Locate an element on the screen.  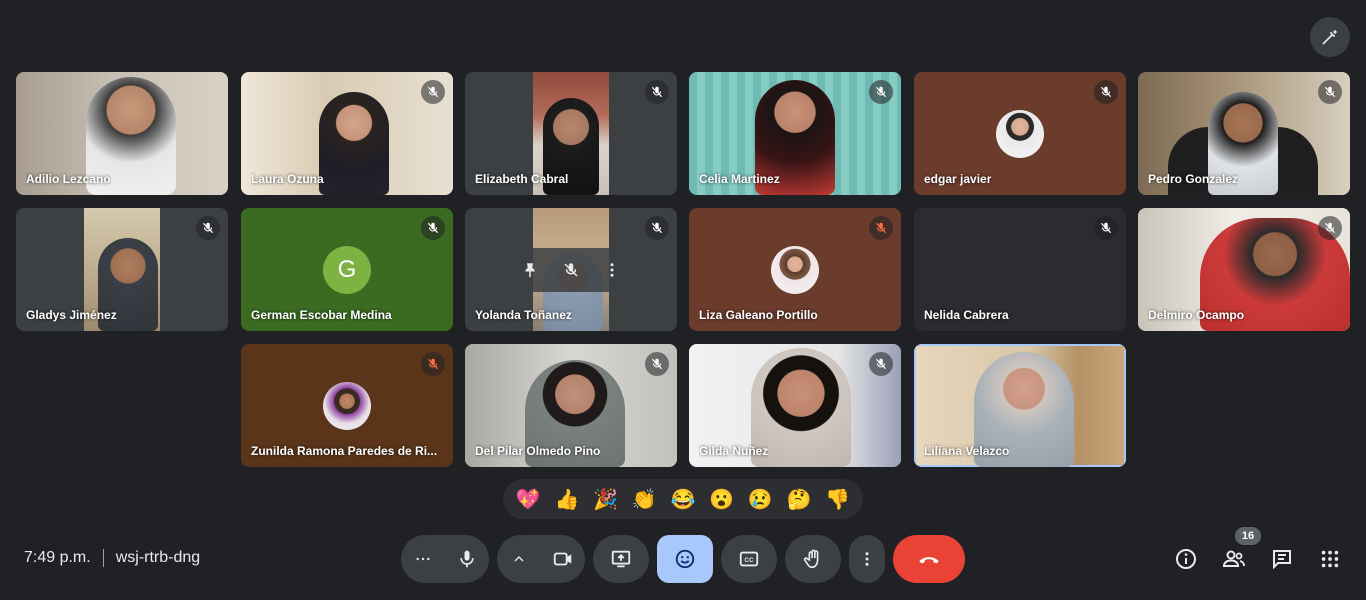
reaction-thumbs-down: 👎 is located at coordinates (838, 499).